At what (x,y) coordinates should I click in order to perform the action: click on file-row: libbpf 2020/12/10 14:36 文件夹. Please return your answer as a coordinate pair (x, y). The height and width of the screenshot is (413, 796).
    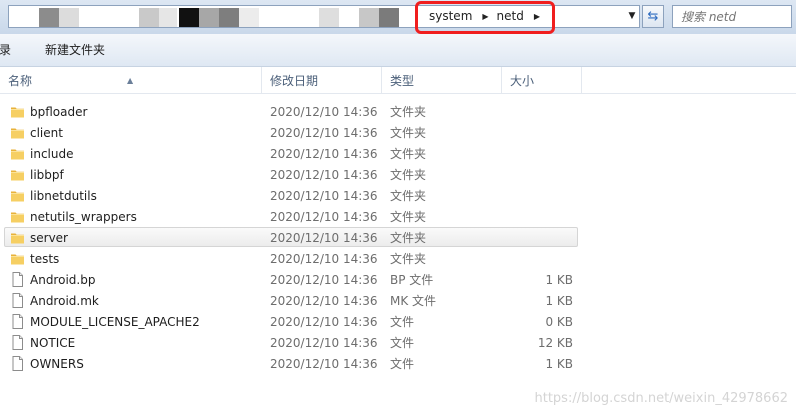
    Looking at the image, I should click on (291, 174).